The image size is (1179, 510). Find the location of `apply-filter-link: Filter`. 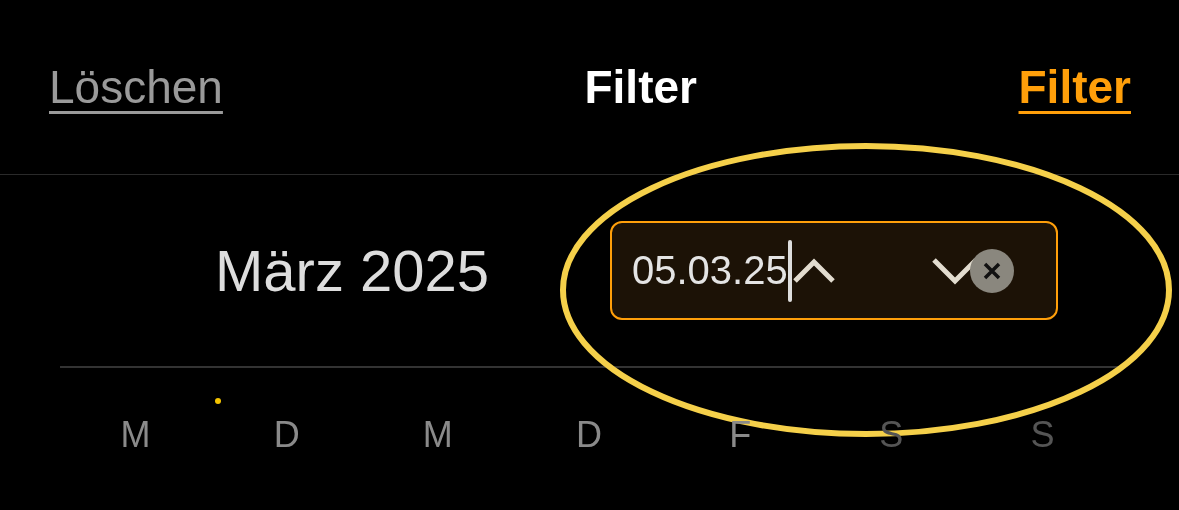

apply-filter-link: Filter is located at coordinates (1074, 87).